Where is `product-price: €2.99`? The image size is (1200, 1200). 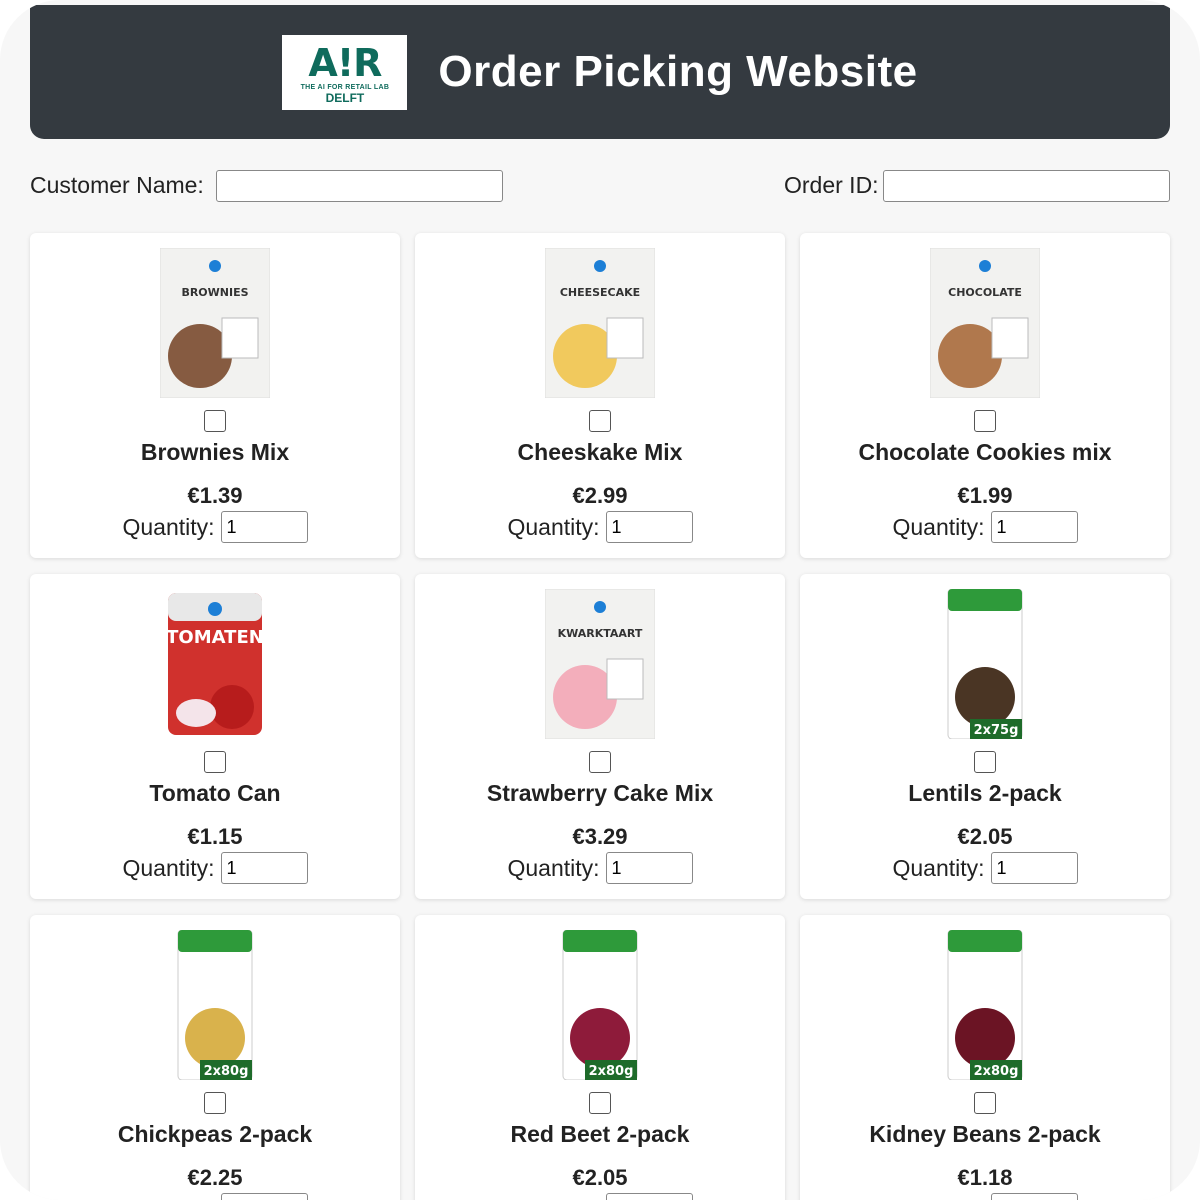
product-price: €2.99 is located at coordinates (600, 495).